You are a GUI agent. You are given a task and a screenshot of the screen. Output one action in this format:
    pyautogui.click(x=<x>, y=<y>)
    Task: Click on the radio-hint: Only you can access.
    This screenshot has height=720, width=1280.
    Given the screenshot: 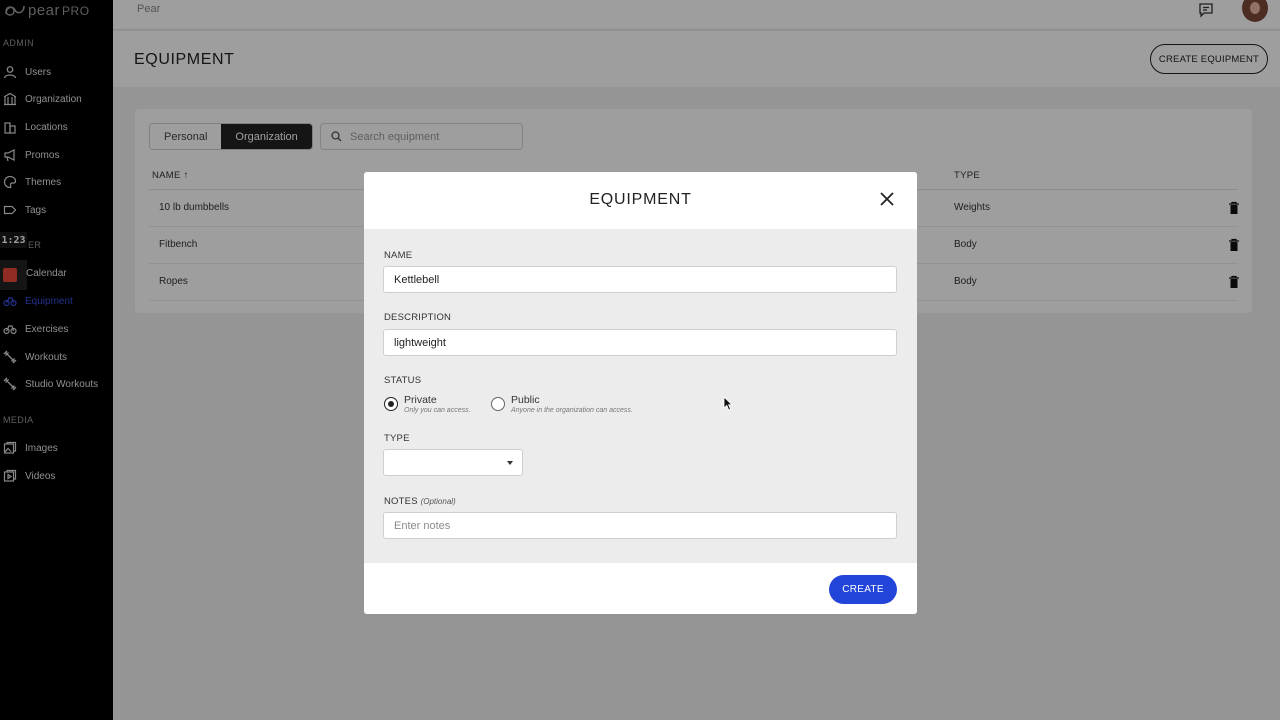 What is the action you would take?
    pyautogui.click(x=437, y=410)
    